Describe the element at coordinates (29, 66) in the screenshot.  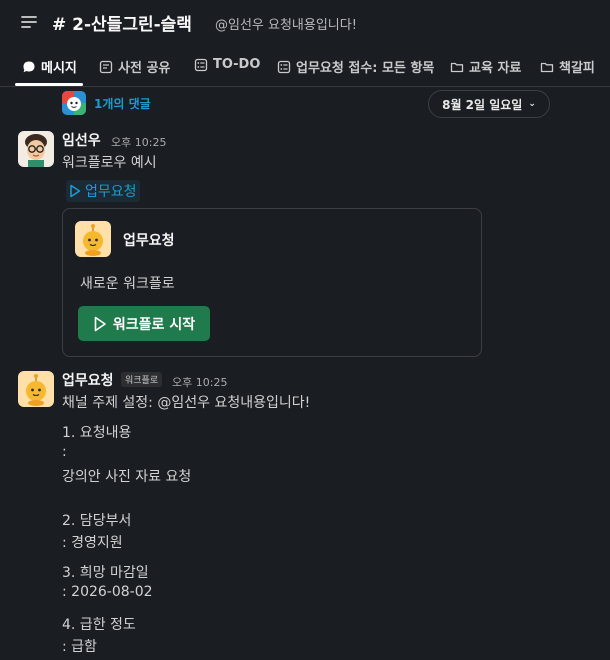
I see `message-icon` at that location.